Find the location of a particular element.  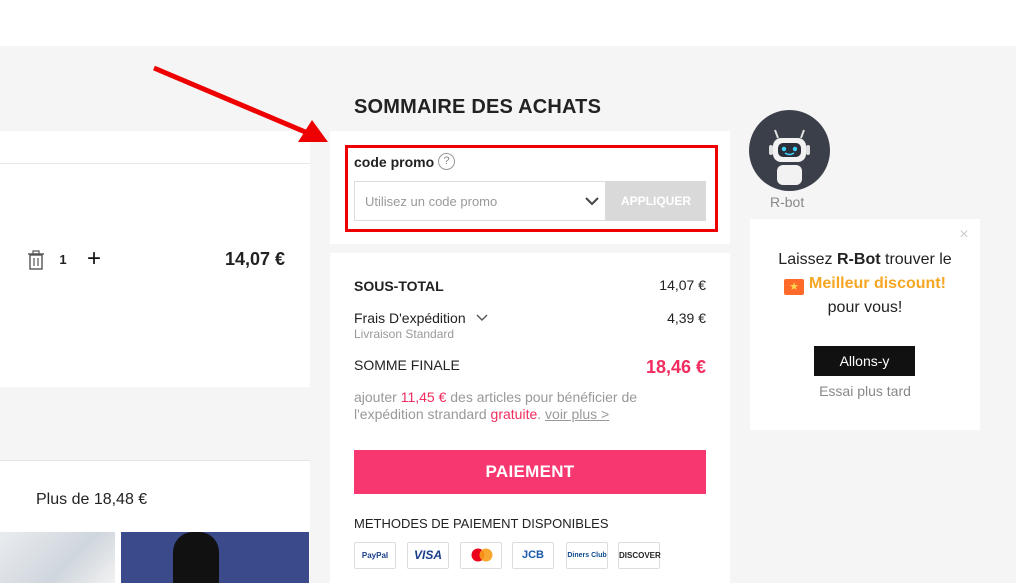

bot-text: trouver le is located at coordinates (916, 259).